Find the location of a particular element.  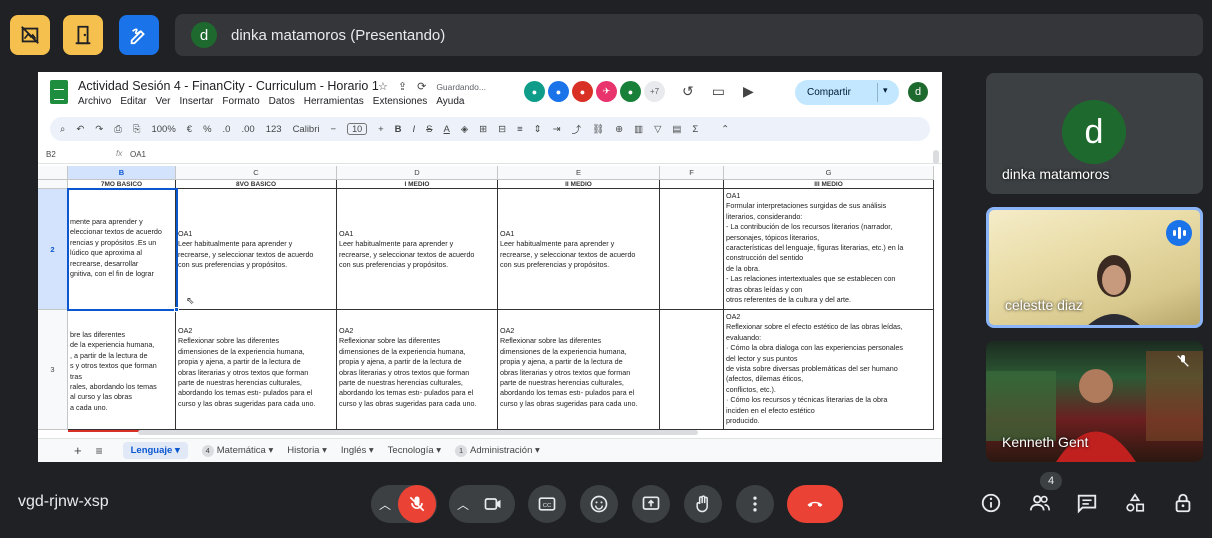

tab-tecnologia: Tecnología ▾ is located at coordinates (414, 450).